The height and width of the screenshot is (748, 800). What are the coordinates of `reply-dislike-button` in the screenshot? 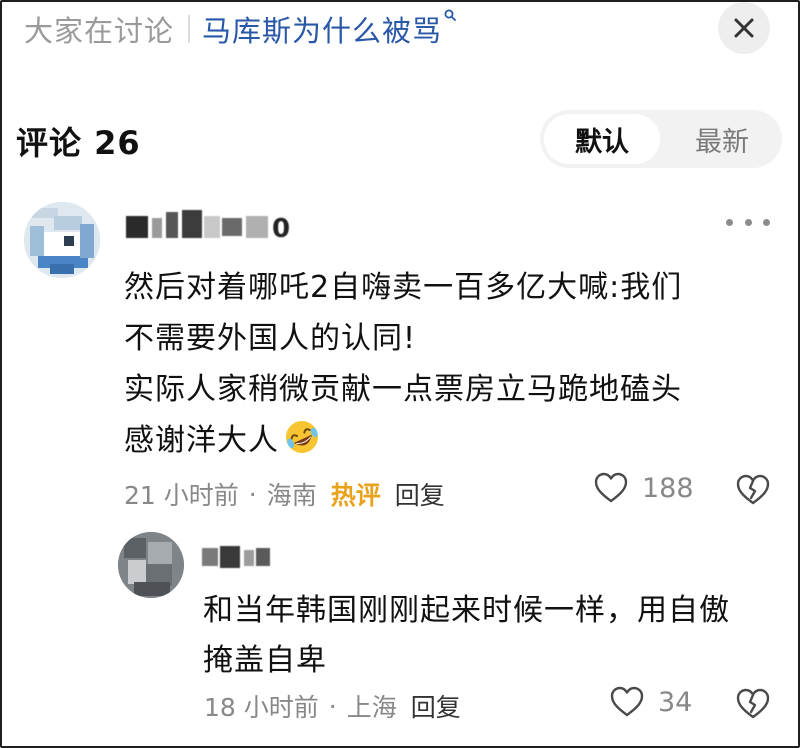 It's located at (753, 706).